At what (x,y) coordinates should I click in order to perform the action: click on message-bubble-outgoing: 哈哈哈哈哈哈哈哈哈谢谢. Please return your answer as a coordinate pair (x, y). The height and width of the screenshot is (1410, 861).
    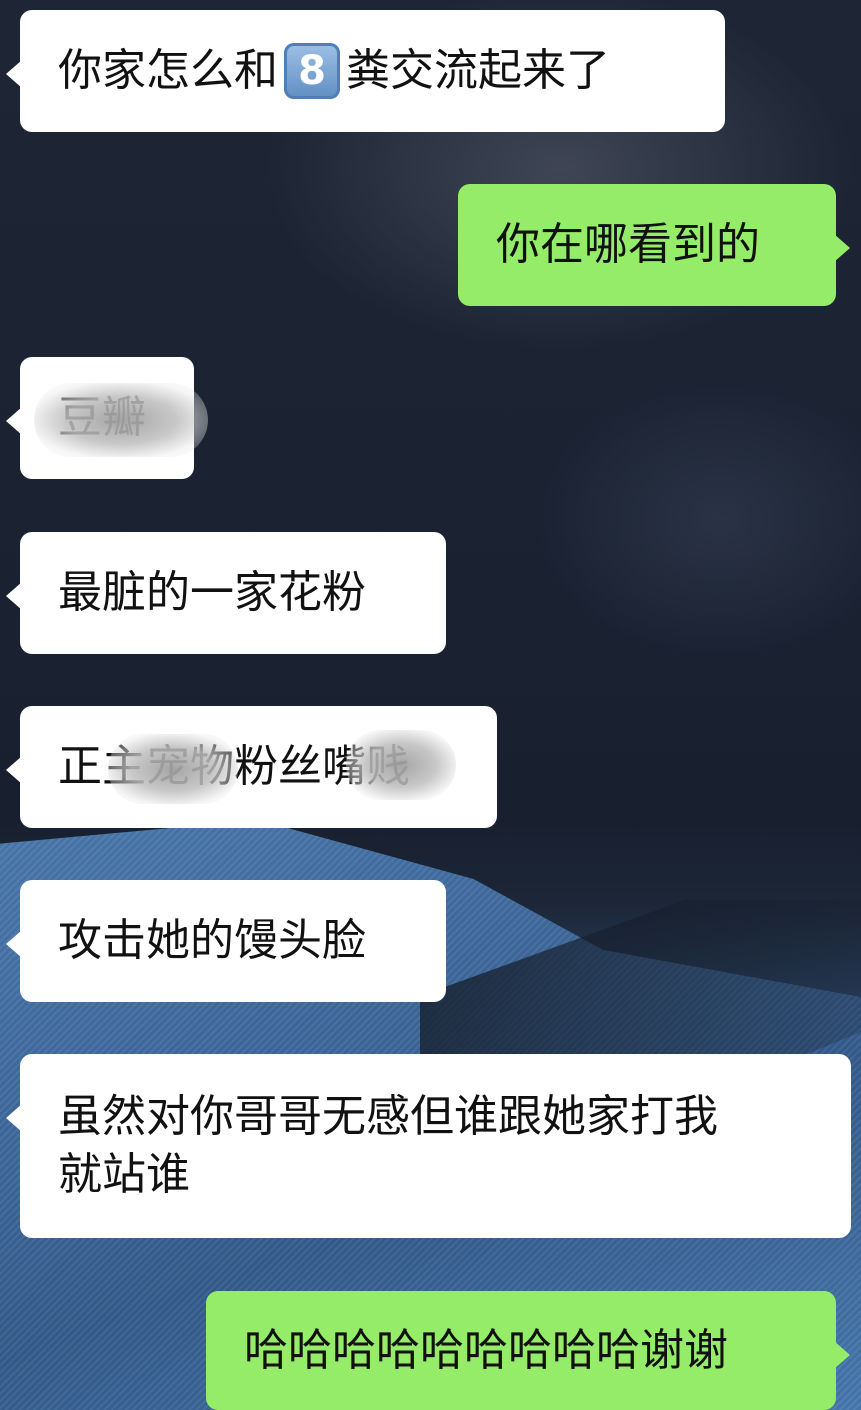
    Looking at the image, I should click on (528, 1350).